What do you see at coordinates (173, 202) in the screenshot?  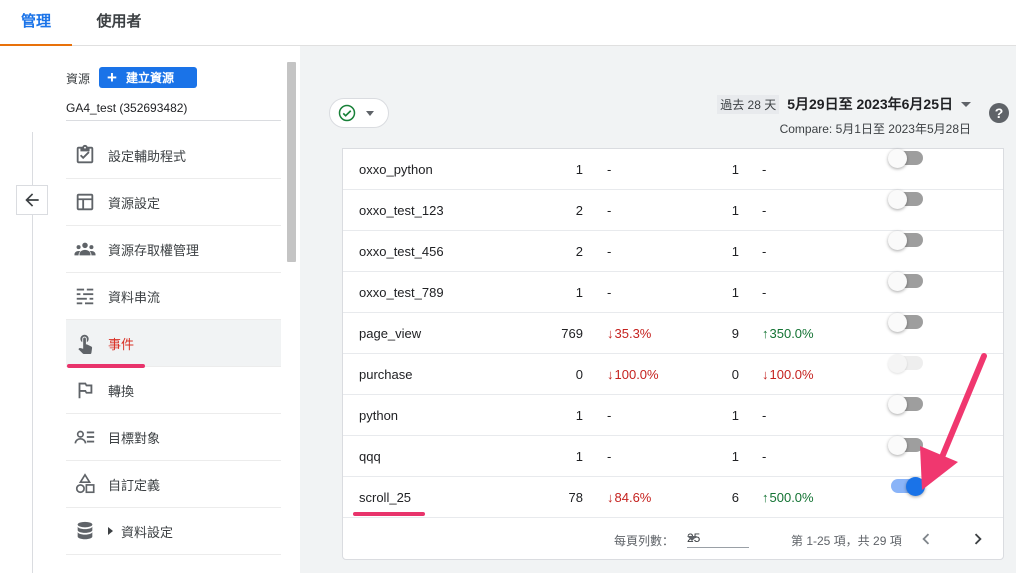 I see `sidebar-item-property-settings: 資源設定` at bounding box center [173, 202].